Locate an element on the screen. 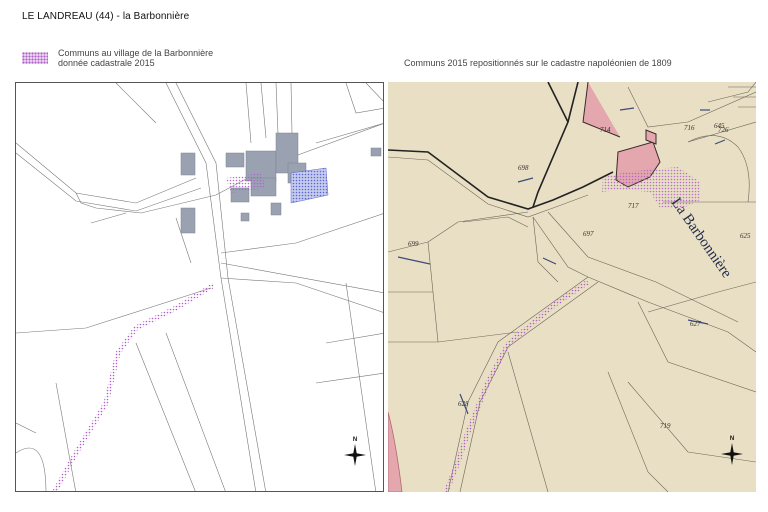  communs-path-2015 is located at coordinates (134, 386).